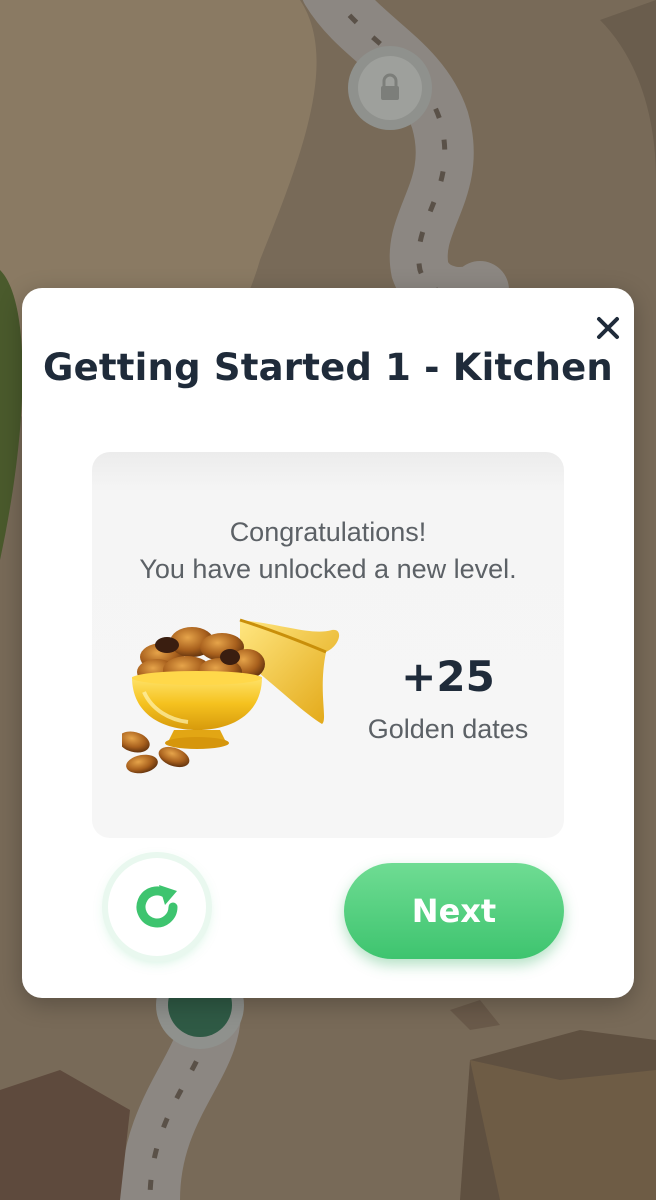 The image size is (656, 1200). I want to click on close-icon, so click(608, 328).